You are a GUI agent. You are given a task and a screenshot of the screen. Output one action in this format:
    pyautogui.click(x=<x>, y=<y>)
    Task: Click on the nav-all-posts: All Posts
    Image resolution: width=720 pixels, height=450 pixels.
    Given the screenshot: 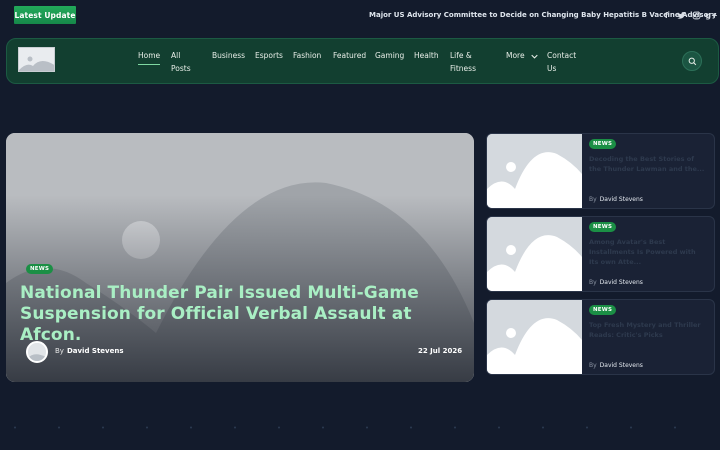 What is the action you would take?
    pyautogui.click(x=184, y=62)
    